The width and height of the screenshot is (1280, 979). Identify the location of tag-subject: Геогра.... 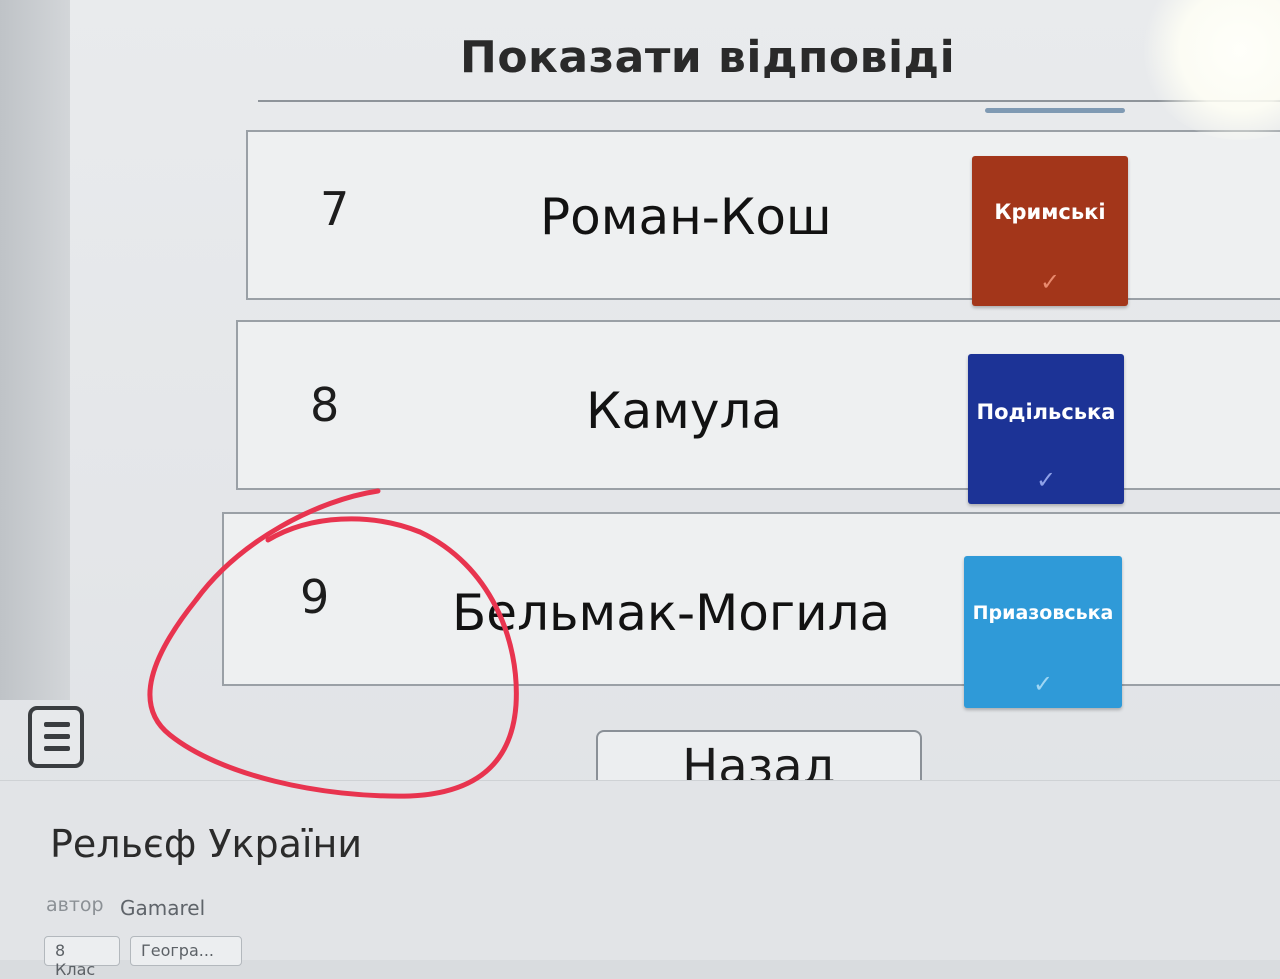
(186, 951).